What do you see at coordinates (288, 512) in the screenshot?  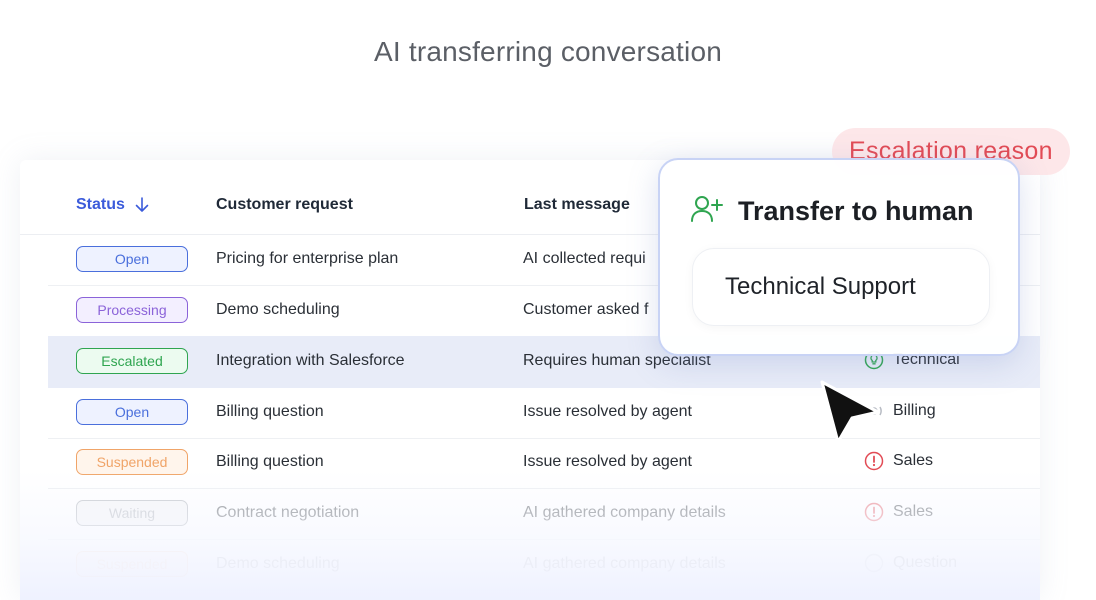 I see `customer-request-cell: Contract negotiation` at bounding box center [288, 512].